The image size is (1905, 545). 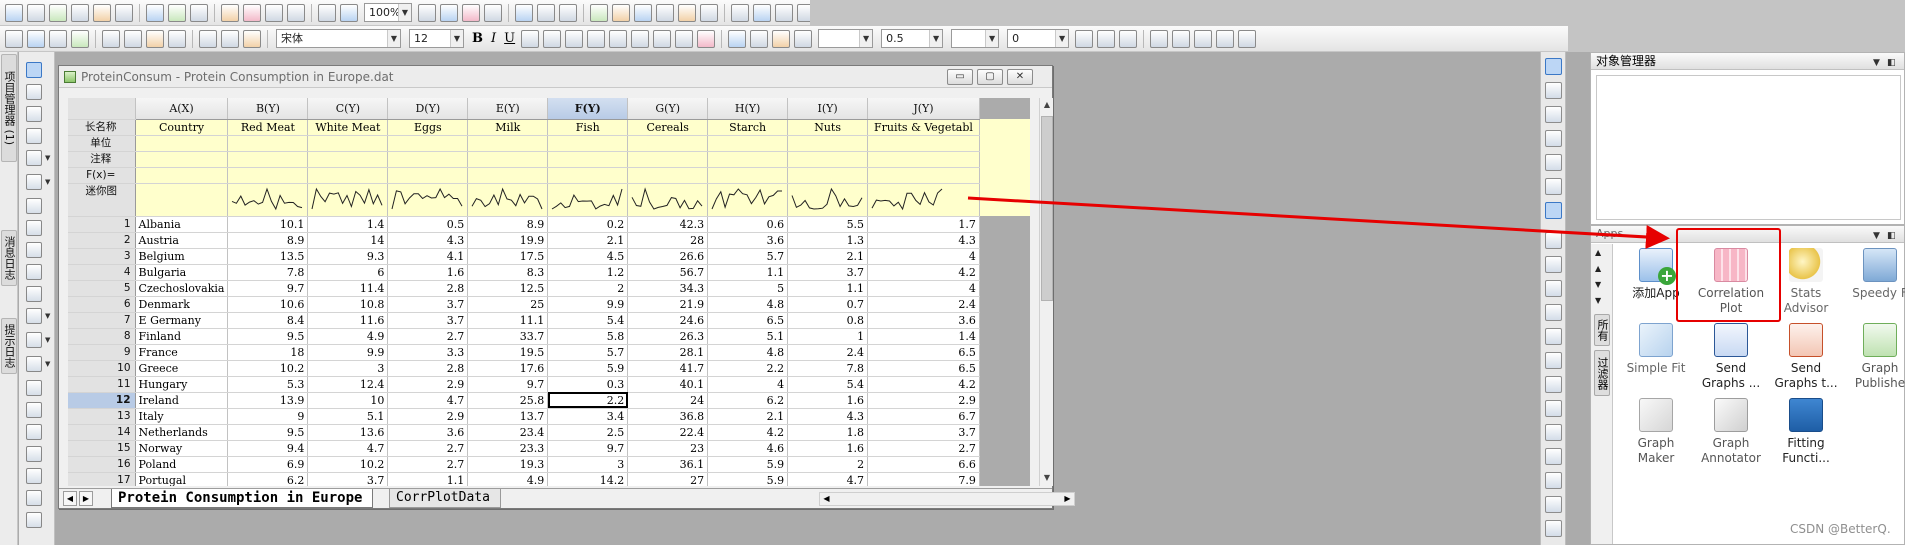 I want to click on data-connector-icon, so click(x=643, y=12).